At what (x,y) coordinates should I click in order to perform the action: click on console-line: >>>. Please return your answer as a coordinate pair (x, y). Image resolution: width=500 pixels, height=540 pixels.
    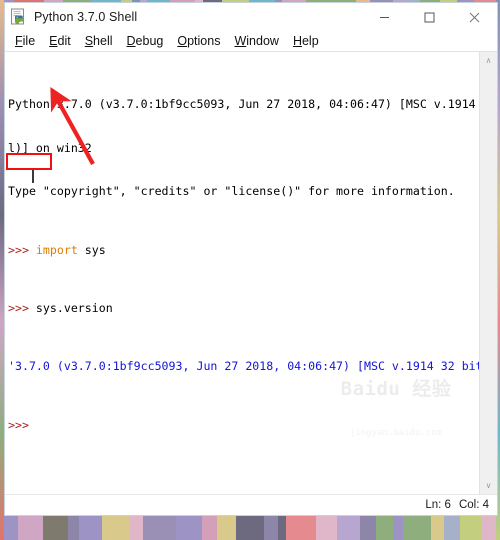
    Looking at the image, I should click on (243, 425).